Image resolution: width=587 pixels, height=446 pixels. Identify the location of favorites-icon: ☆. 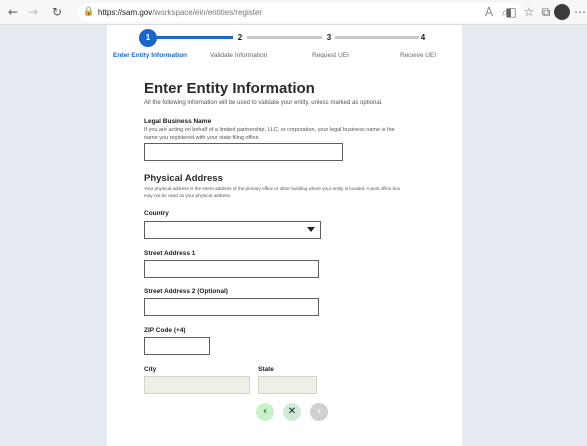
(529, 12).